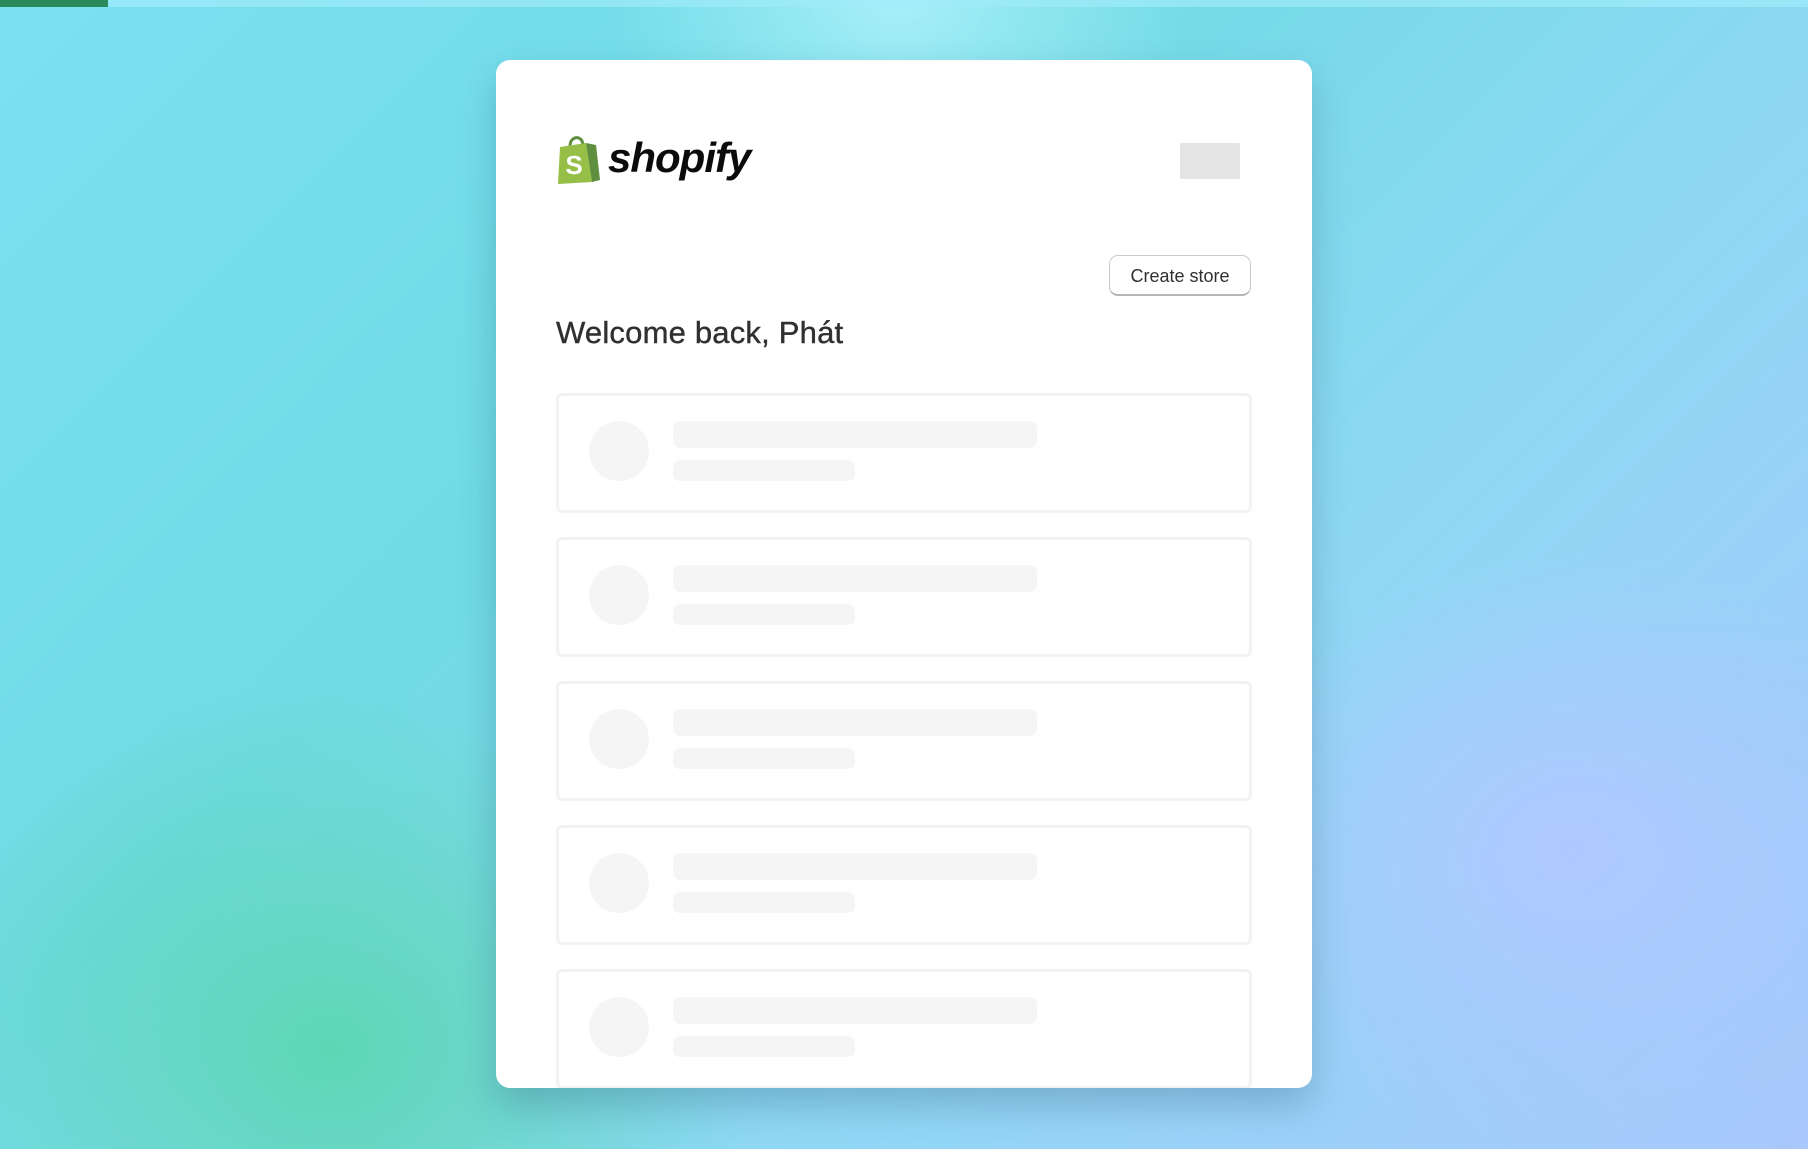 This screenshot has width=1808, height=1149. I want to click on loading-progress-fill, so click(54, 3).